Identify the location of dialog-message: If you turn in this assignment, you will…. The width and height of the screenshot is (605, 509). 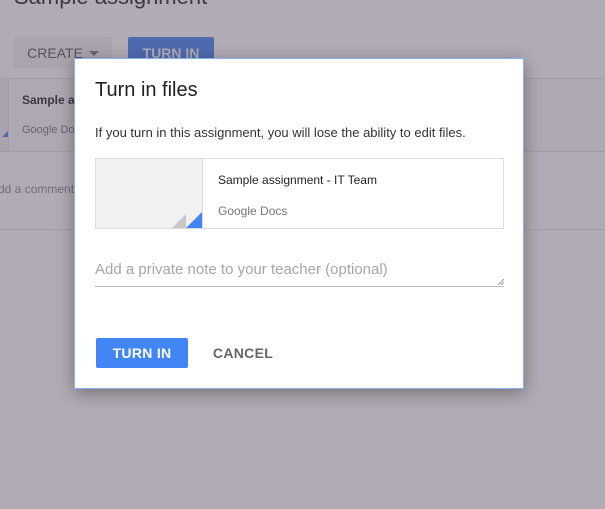
(280, 132).